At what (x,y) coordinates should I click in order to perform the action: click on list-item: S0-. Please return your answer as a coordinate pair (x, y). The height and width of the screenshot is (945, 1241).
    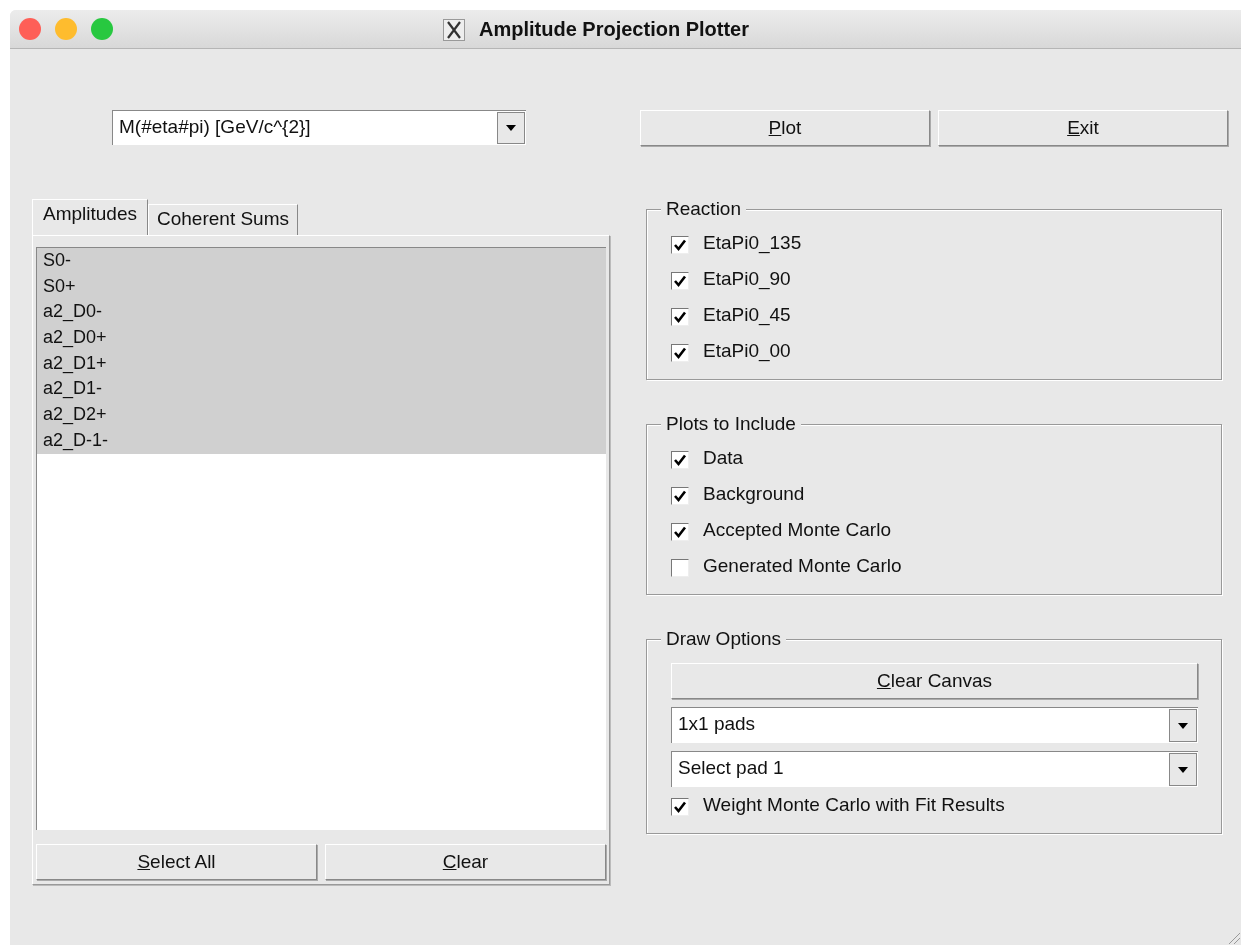
    Looking at the image, I should click on (321, 261).